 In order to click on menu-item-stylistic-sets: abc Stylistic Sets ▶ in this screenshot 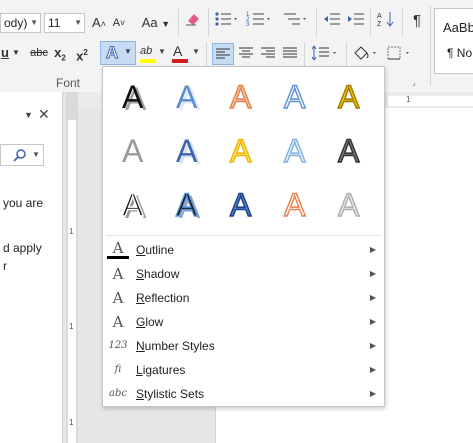, I will do `click(243, 394)`.